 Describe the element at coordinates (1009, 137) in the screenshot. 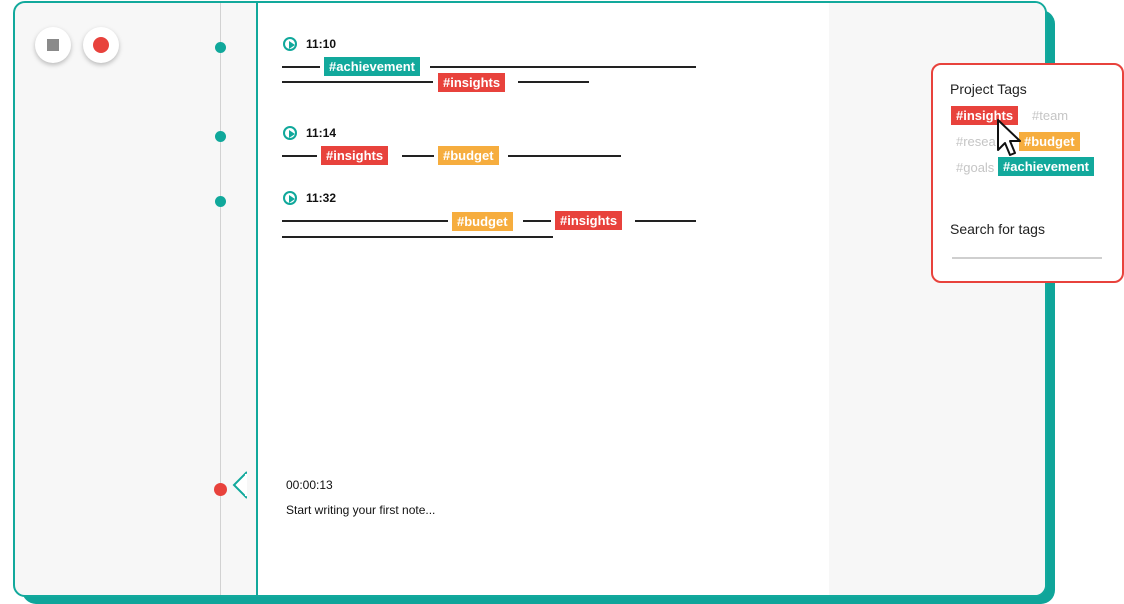

I see `mouse-cursor-icon` at that location.